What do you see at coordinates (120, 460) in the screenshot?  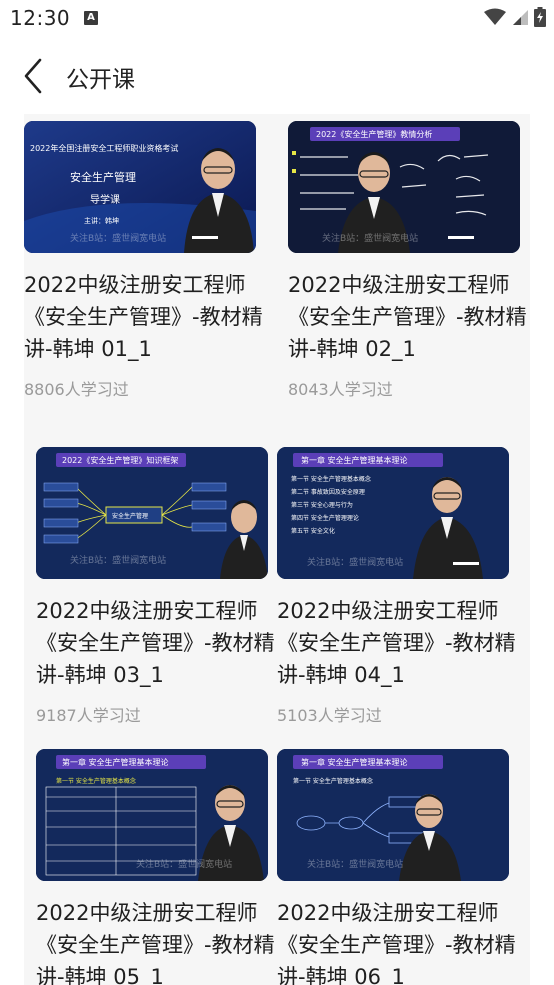 I see `thumb-heading: 2022《安全生产管理》知识框架` at bounding box center [120, 460].